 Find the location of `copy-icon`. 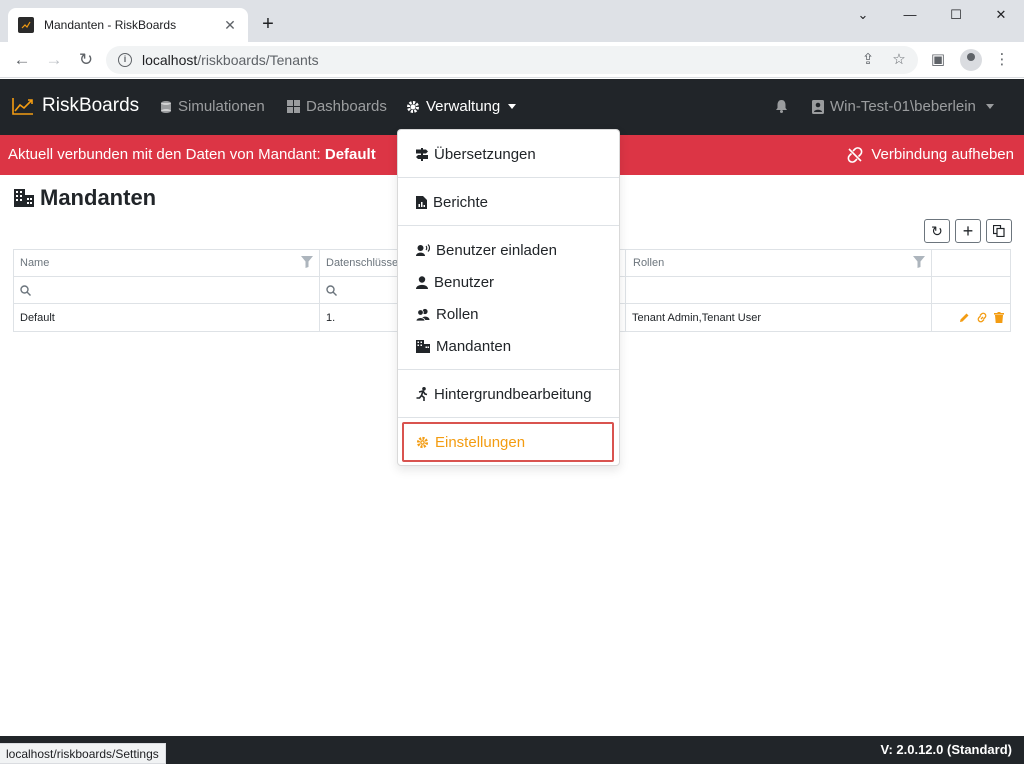

copy-icon is located at coordinates (999, 231).